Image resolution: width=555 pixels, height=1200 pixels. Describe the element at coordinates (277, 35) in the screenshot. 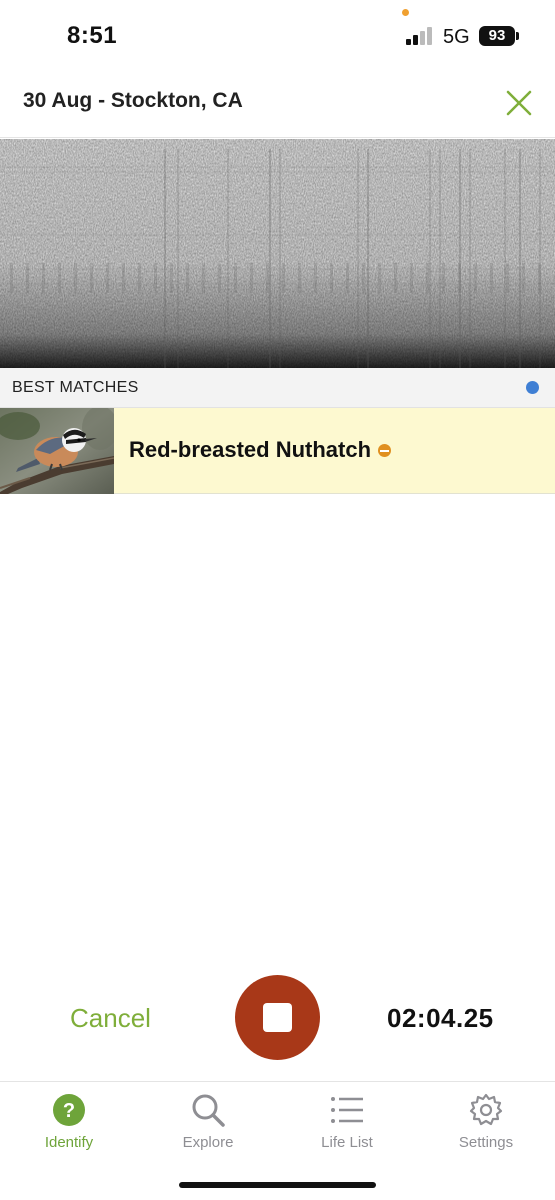

I see `status-bar: 8:51 5G 93` at that location.